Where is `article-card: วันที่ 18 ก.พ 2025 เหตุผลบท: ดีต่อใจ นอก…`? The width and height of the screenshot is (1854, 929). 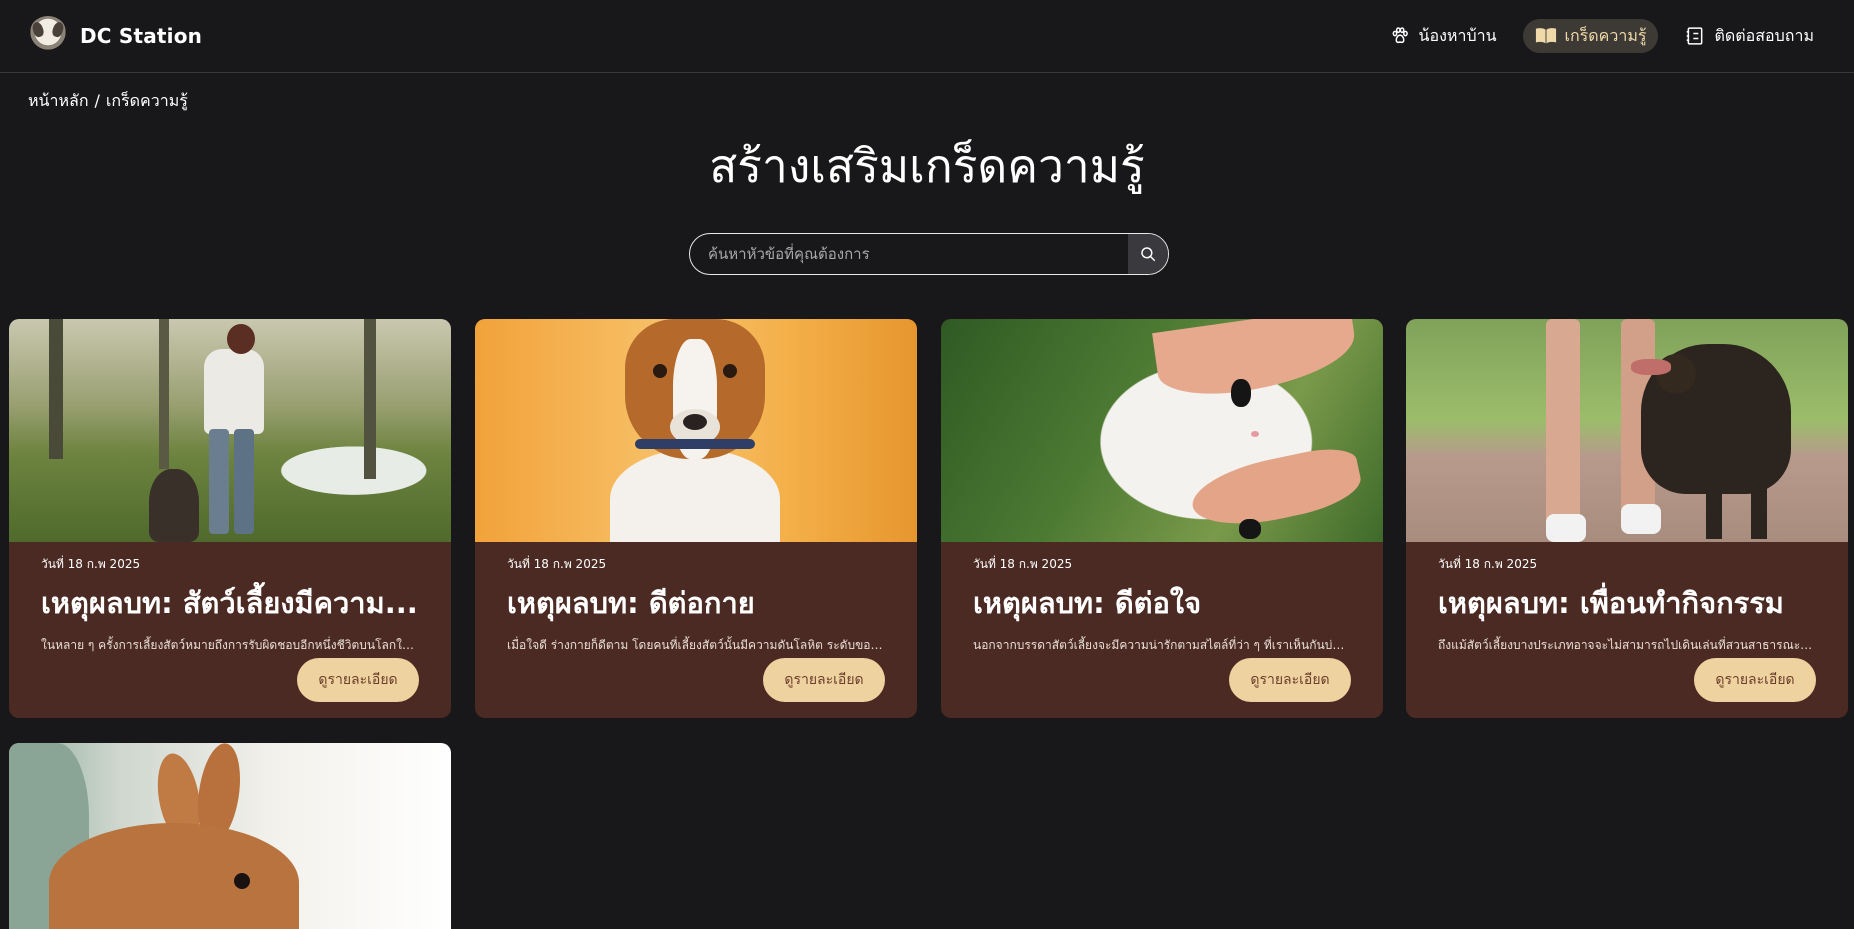 article-card: วันที่ 18 ก.พ 2025 เหตุผลบท: ดีต่อใจ นอก… is located at coordinates (1162, 518).